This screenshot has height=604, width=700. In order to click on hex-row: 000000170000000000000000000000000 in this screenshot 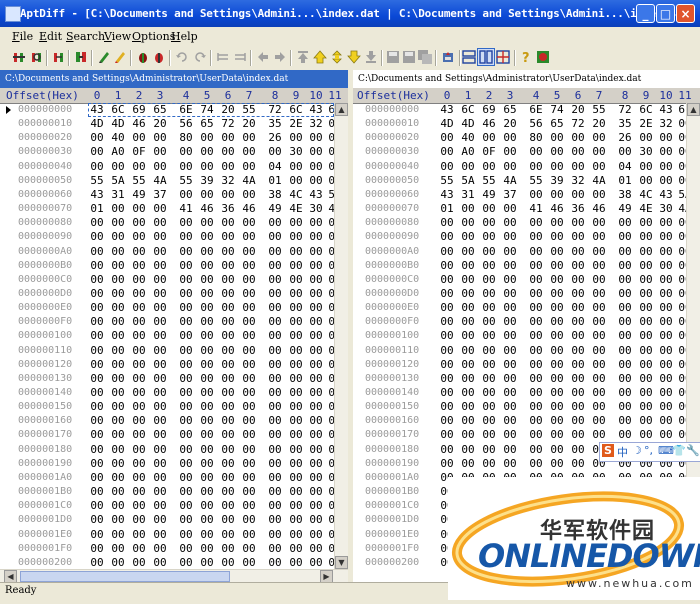, I will do `click(171, 435)`.